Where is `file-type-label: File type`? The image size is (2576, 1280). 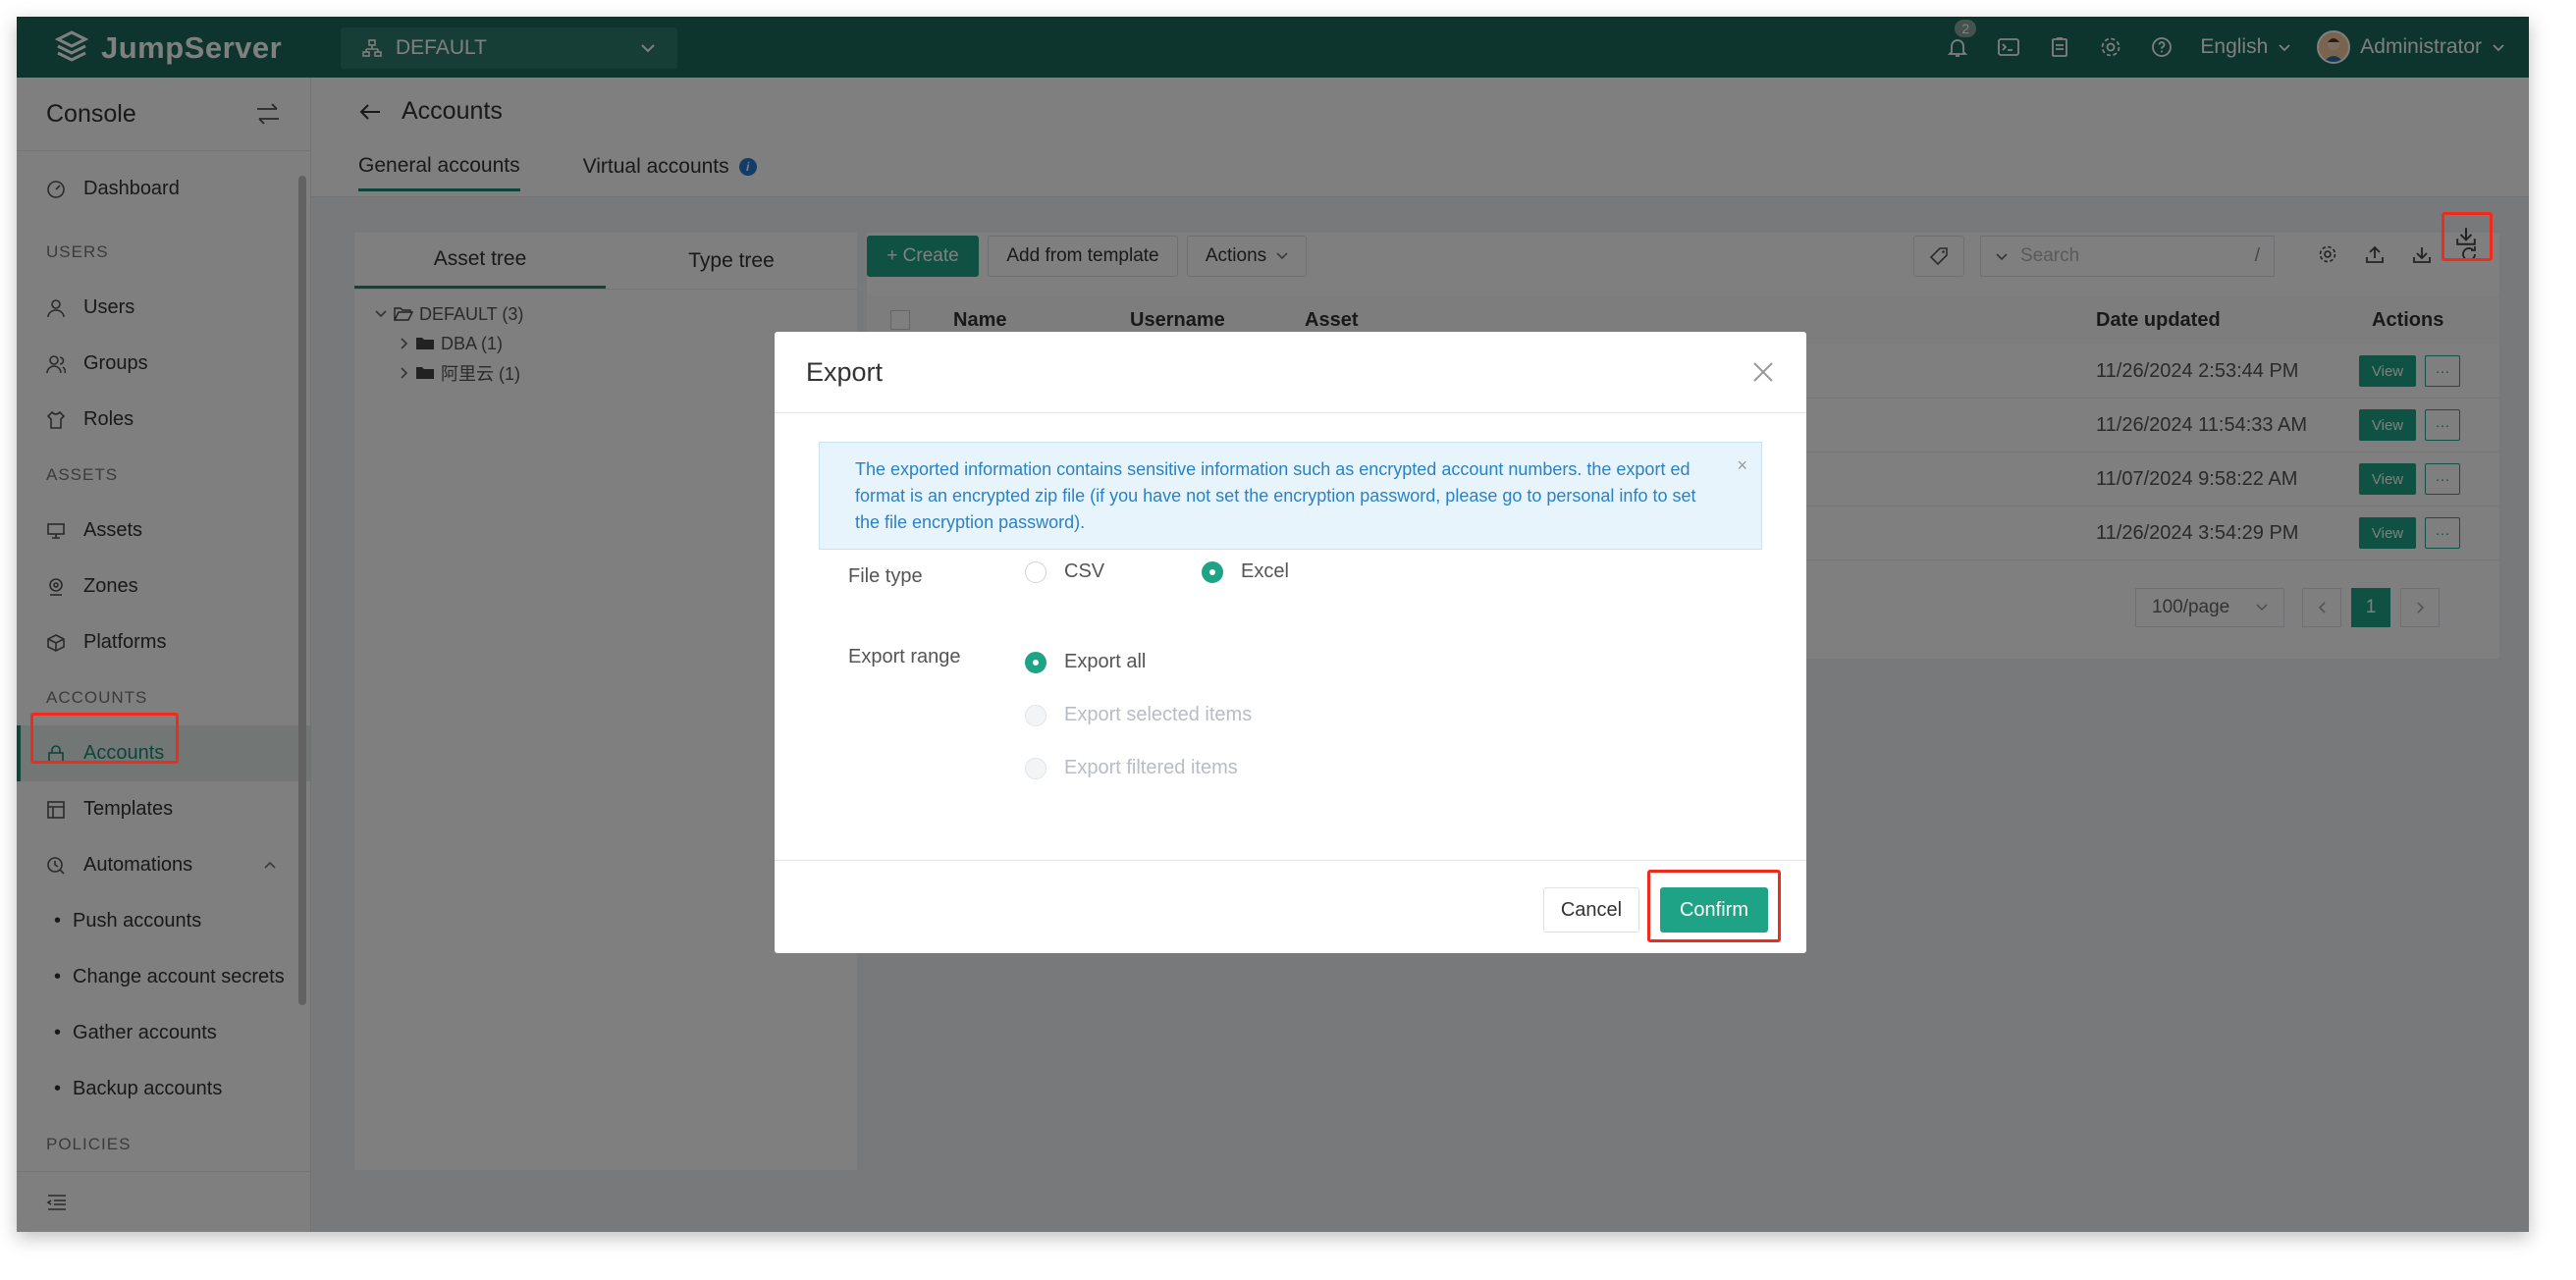 file-type-label: File type is located at coordinates (885, 576).